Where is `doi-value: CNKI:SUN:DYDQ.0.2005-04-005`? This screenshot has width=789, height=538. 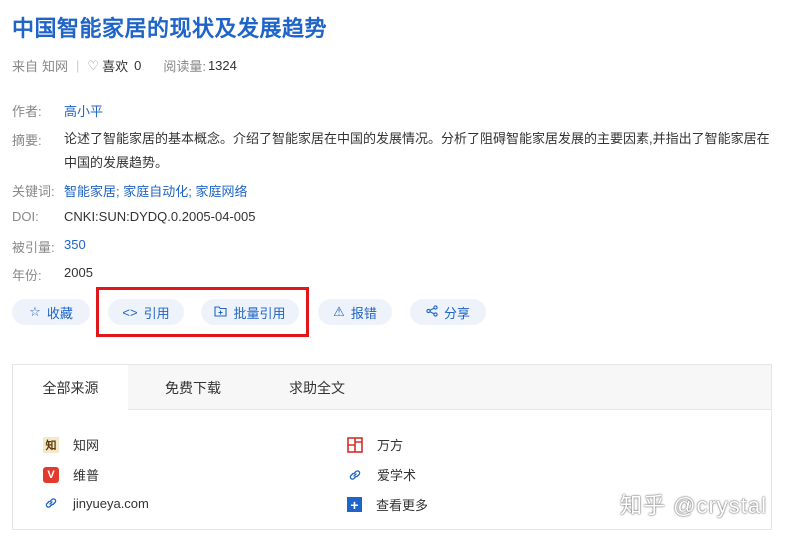
doi-value: CNKI:SUN:DYDQ.0.2005-04-005 is located at coordinates (160, 216).